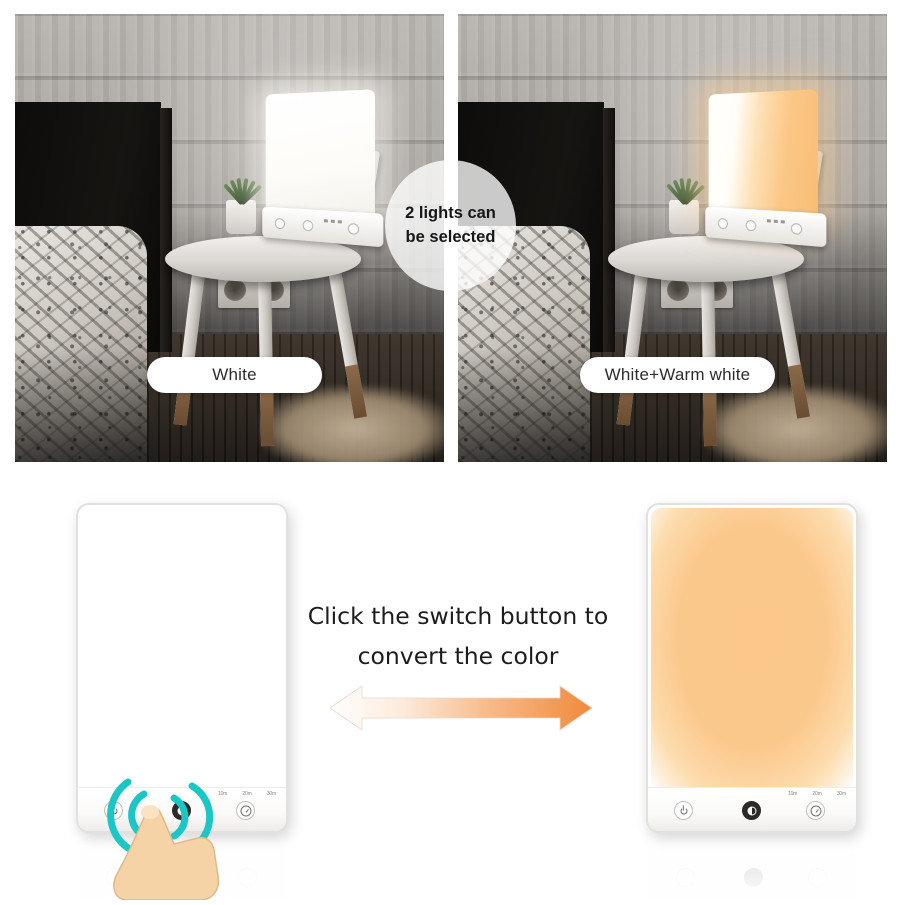 The width and height of the screenshot is (900, 905). I want to click on badge-line-2: be selected, so click(450, 236).